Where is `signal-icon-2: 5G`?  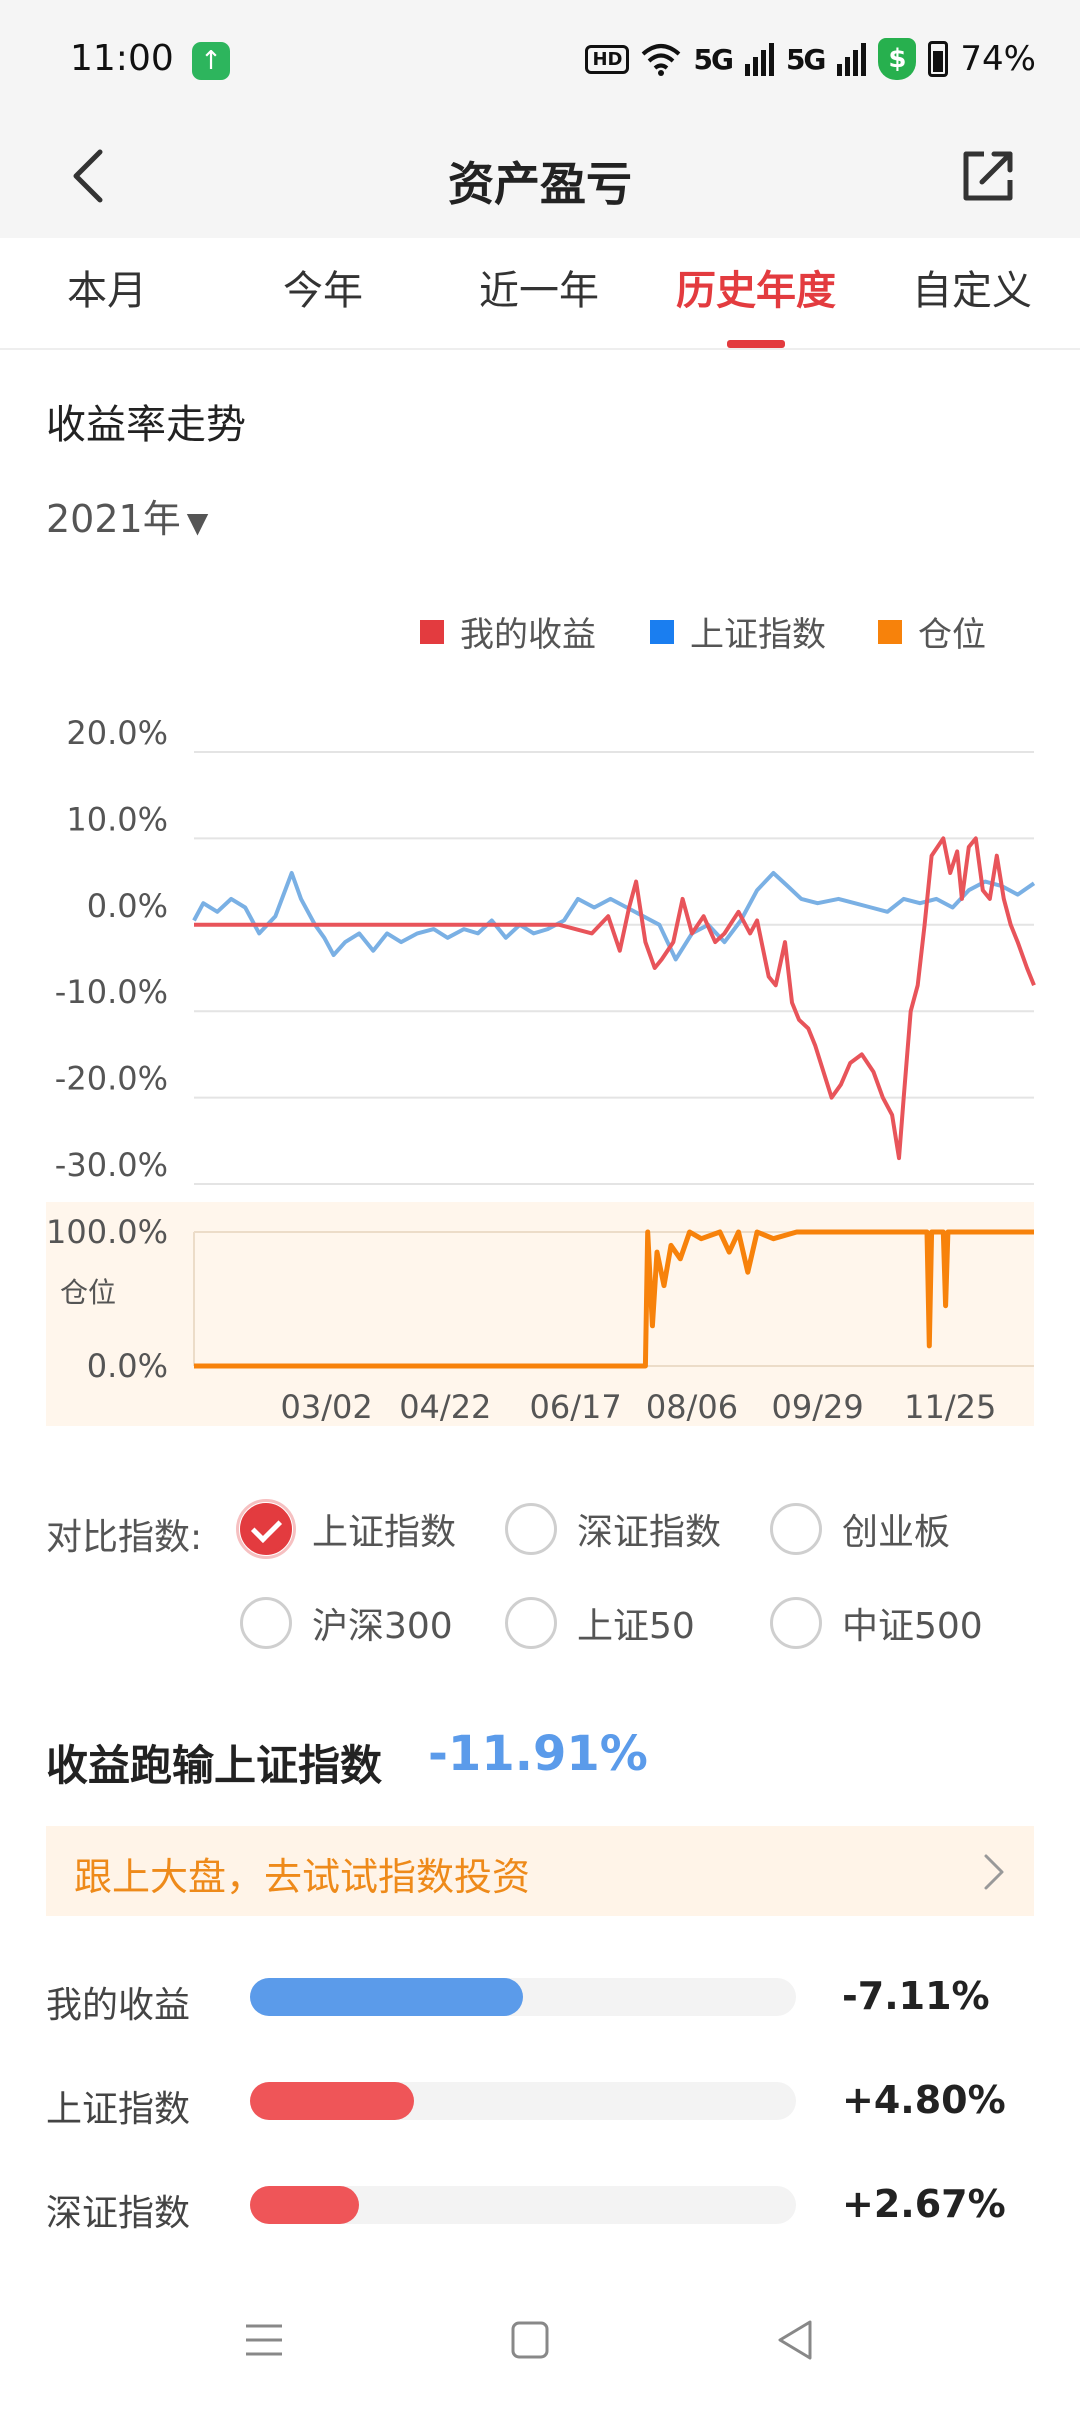
signal-icon-2: 5G is located at coordinates (805, 59).